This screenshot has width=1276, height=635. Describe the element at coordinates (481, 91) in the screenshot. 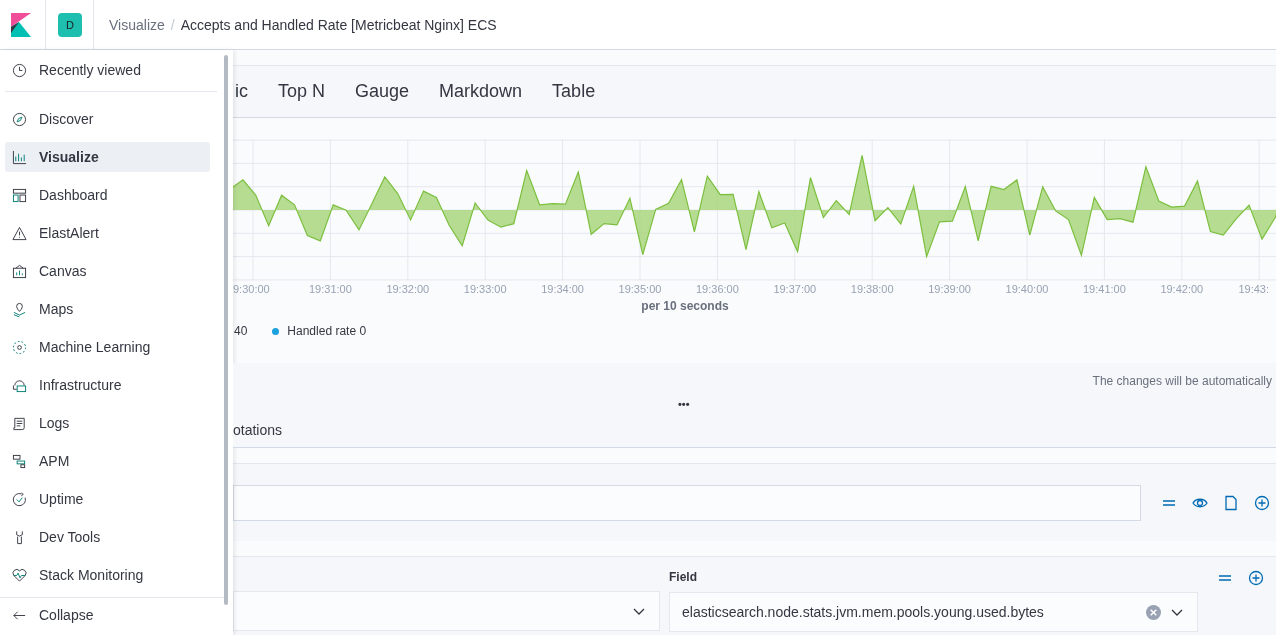

I see `chart-type-tab: Markdown` at that location.